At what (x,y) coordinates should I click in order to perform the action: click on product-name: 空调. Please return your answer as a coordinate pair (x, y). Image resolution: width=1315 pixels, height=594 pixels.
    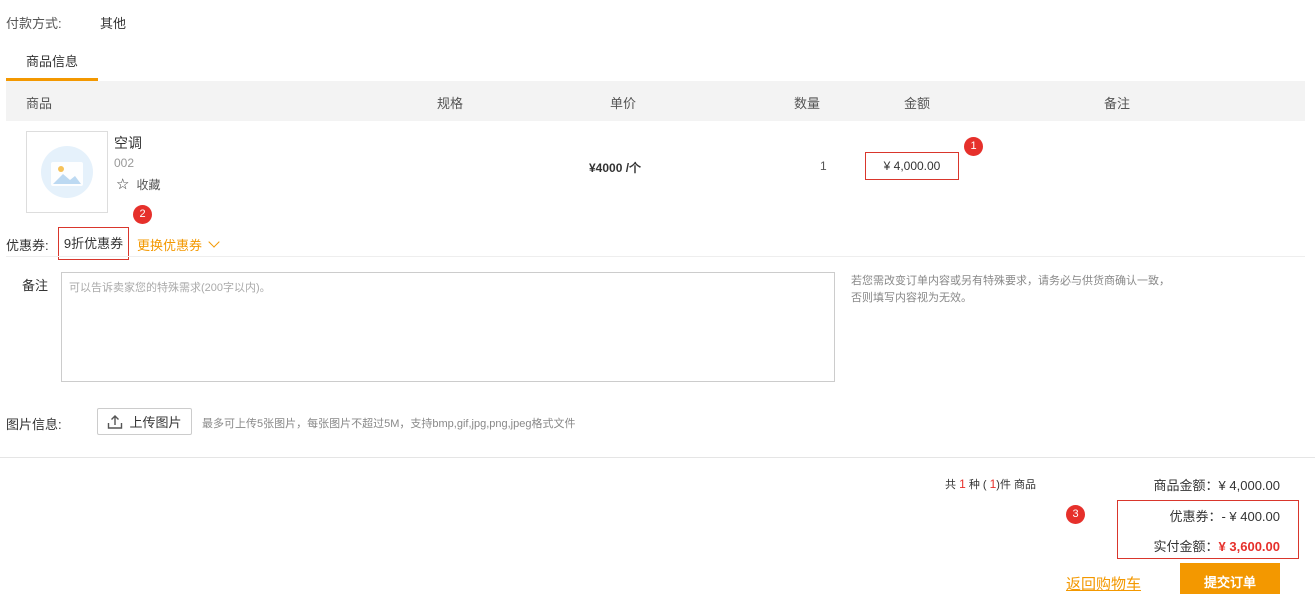
    Looking at the image, I should click on (128, 143).